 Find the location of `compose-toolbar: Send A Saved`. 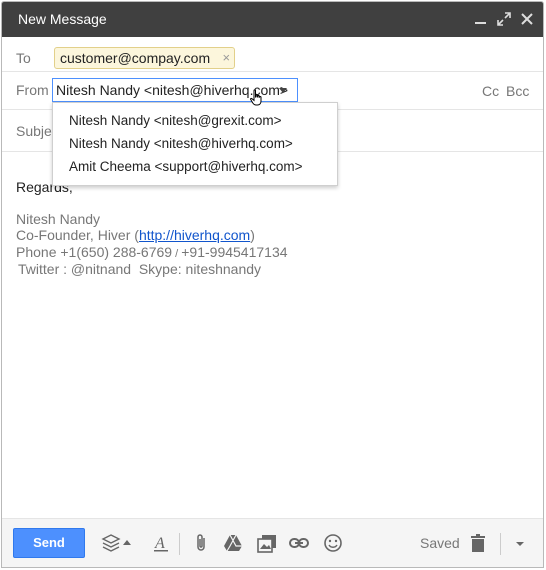

compose-toolbar: Send A Saved is located at coordinates (272, 542).